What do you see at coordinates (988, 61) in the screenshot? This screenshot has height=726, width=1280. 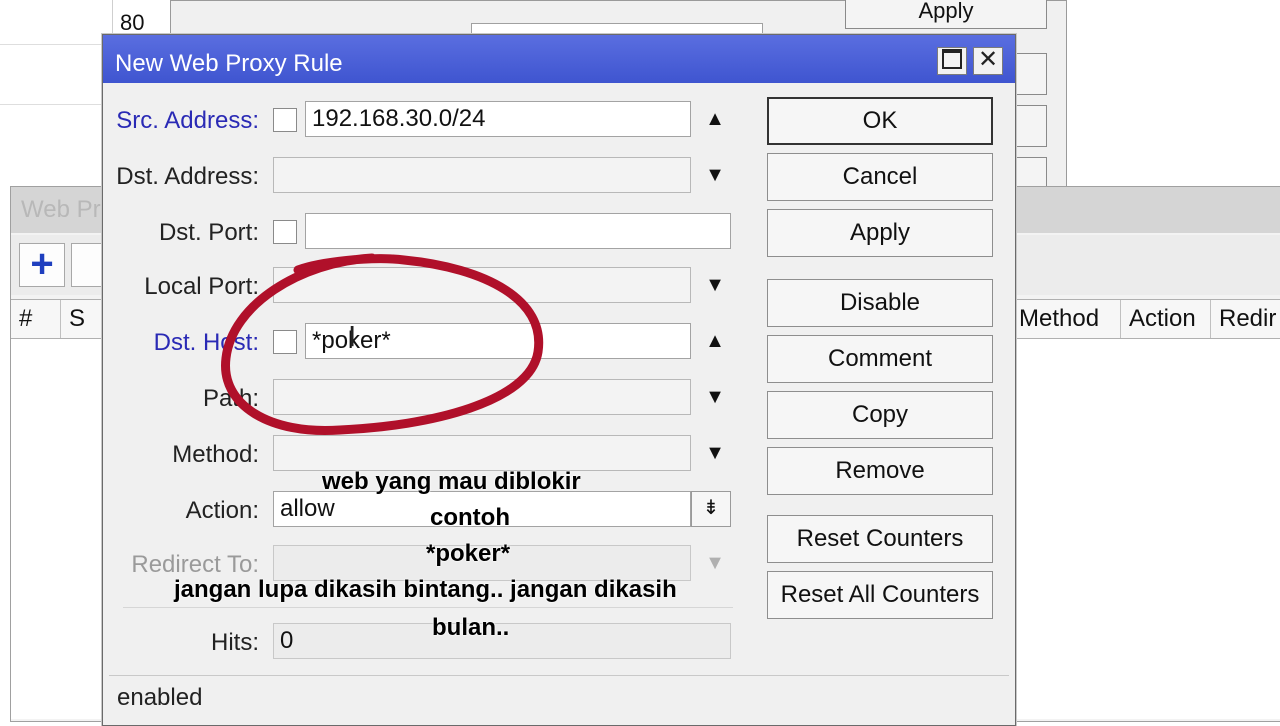 I see `close-icon: ✕` at bounding box center [988, 61].